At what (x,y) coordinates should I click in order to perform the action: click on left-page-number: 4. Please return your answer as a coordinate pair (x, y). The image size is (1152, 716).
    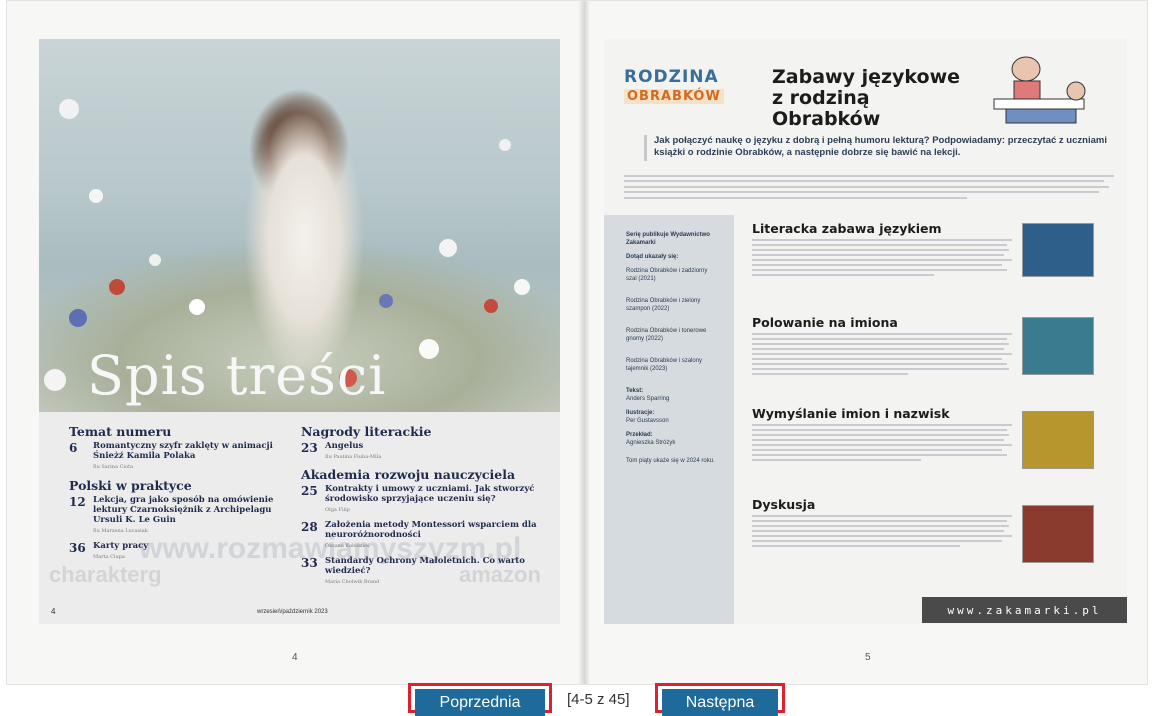
    Looking at the image, I should click on (295, 657).